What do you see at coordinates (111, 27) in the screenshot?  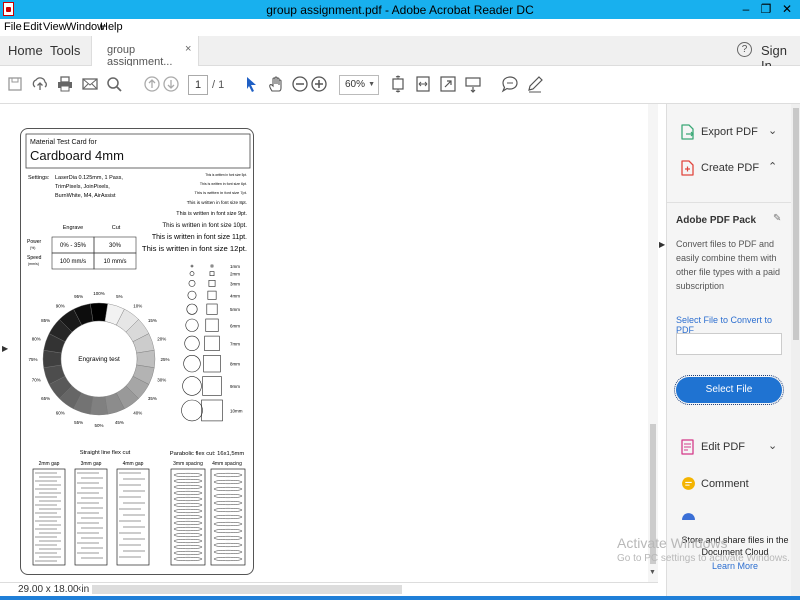 I see `menu-help: Help` at bounding box center [111, 27].